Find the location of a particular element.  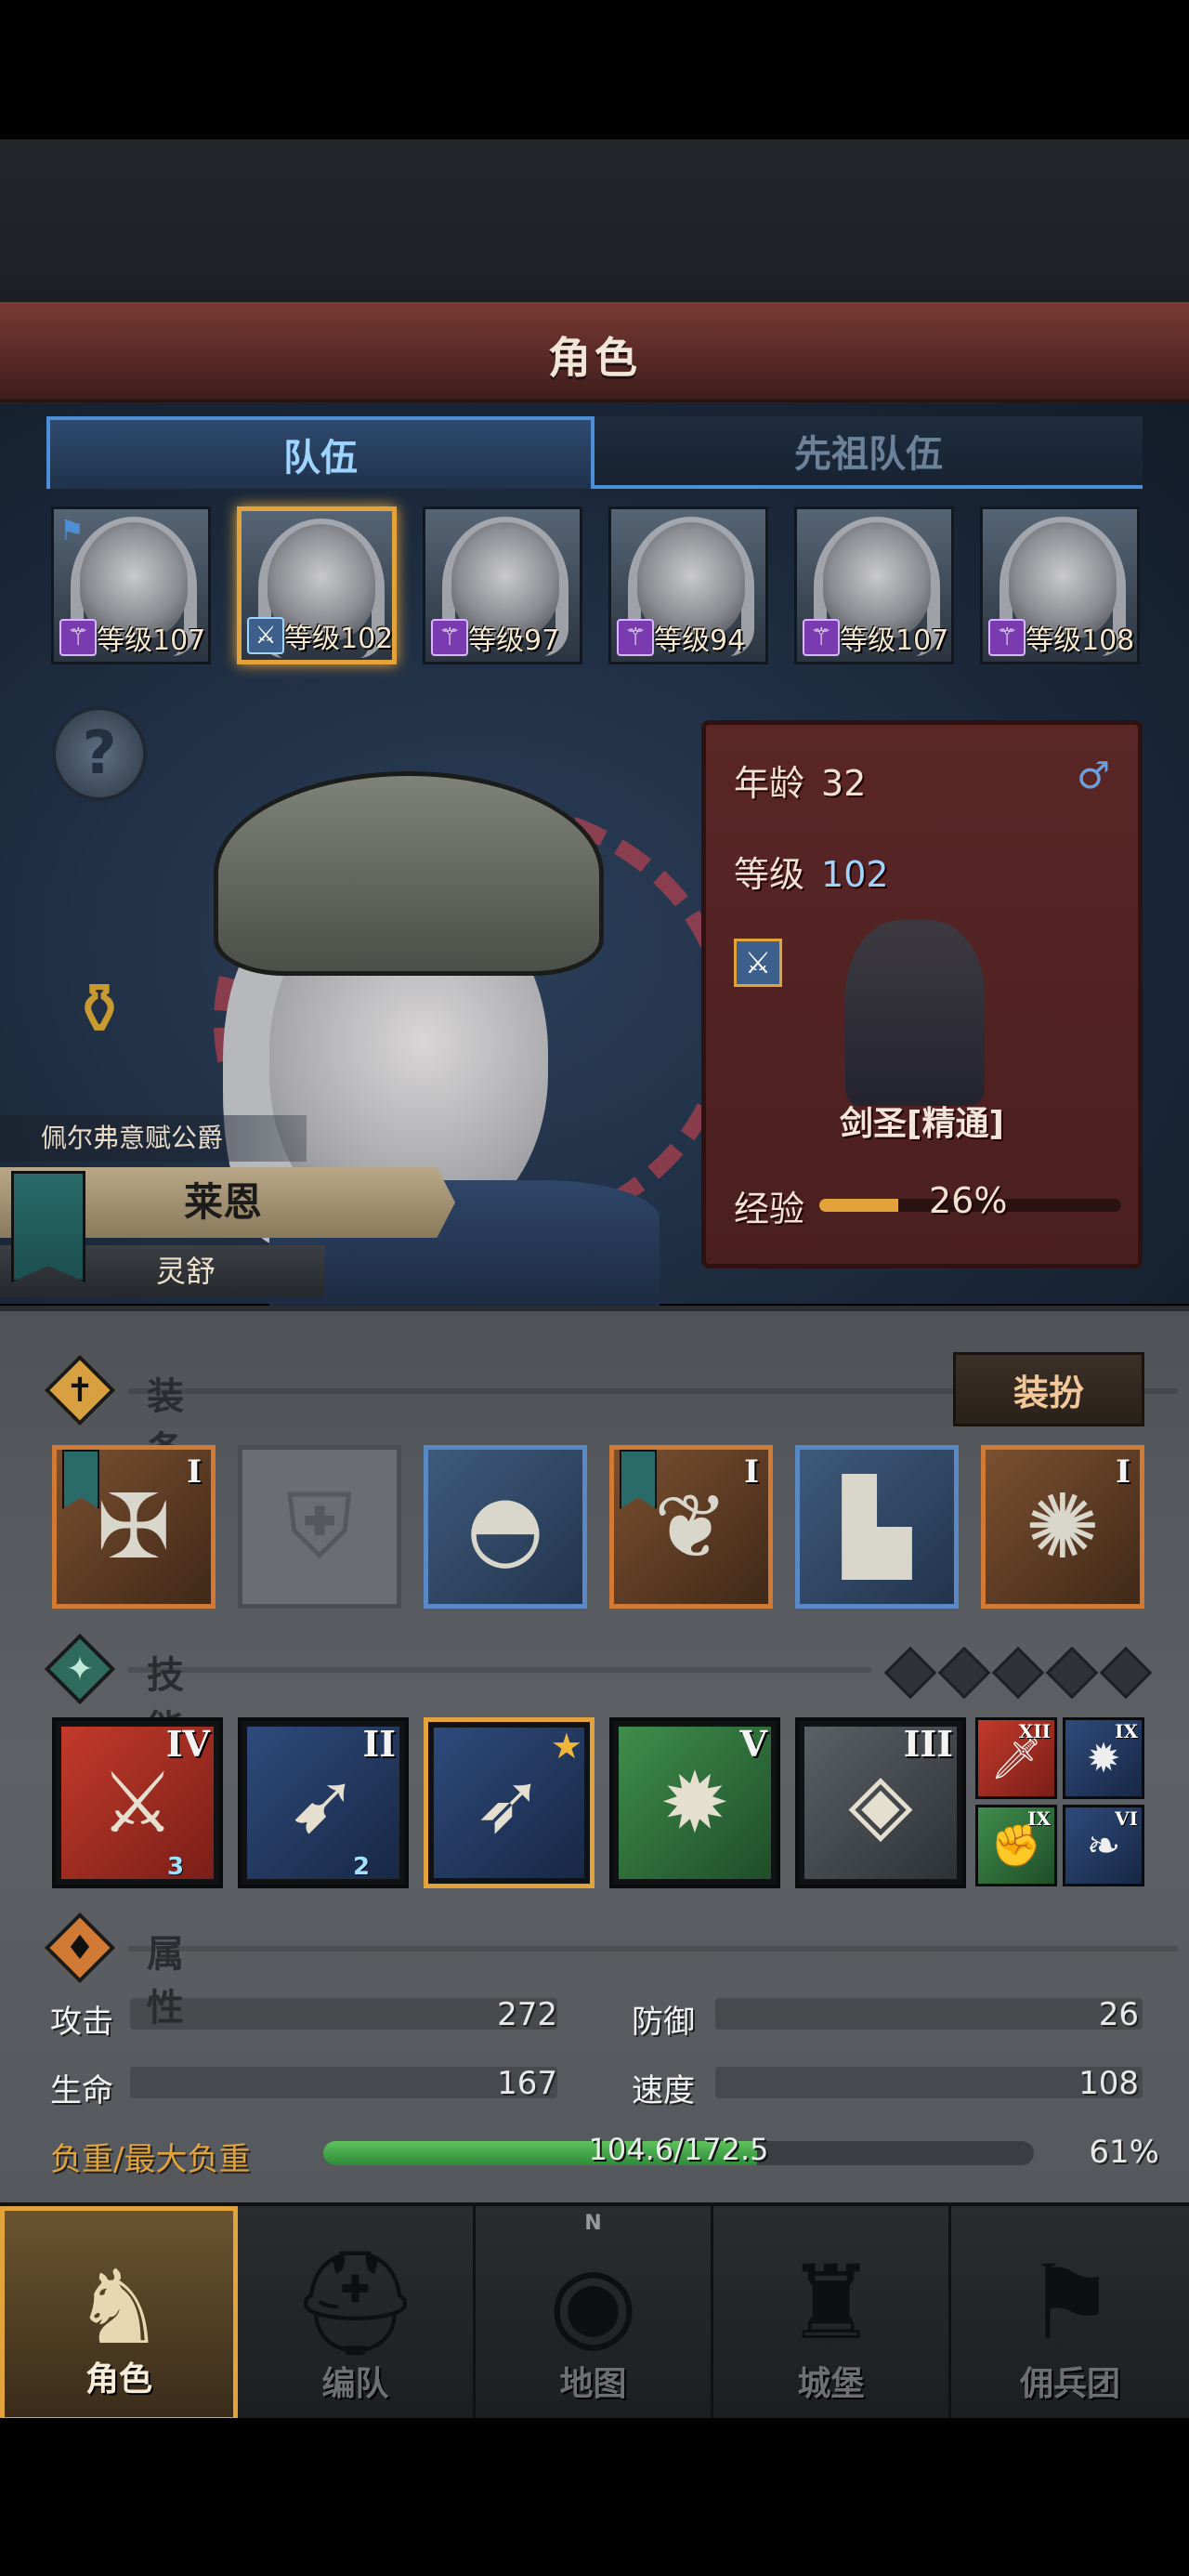

age-row: 年龄 32 is located at coordinates (800, 780).